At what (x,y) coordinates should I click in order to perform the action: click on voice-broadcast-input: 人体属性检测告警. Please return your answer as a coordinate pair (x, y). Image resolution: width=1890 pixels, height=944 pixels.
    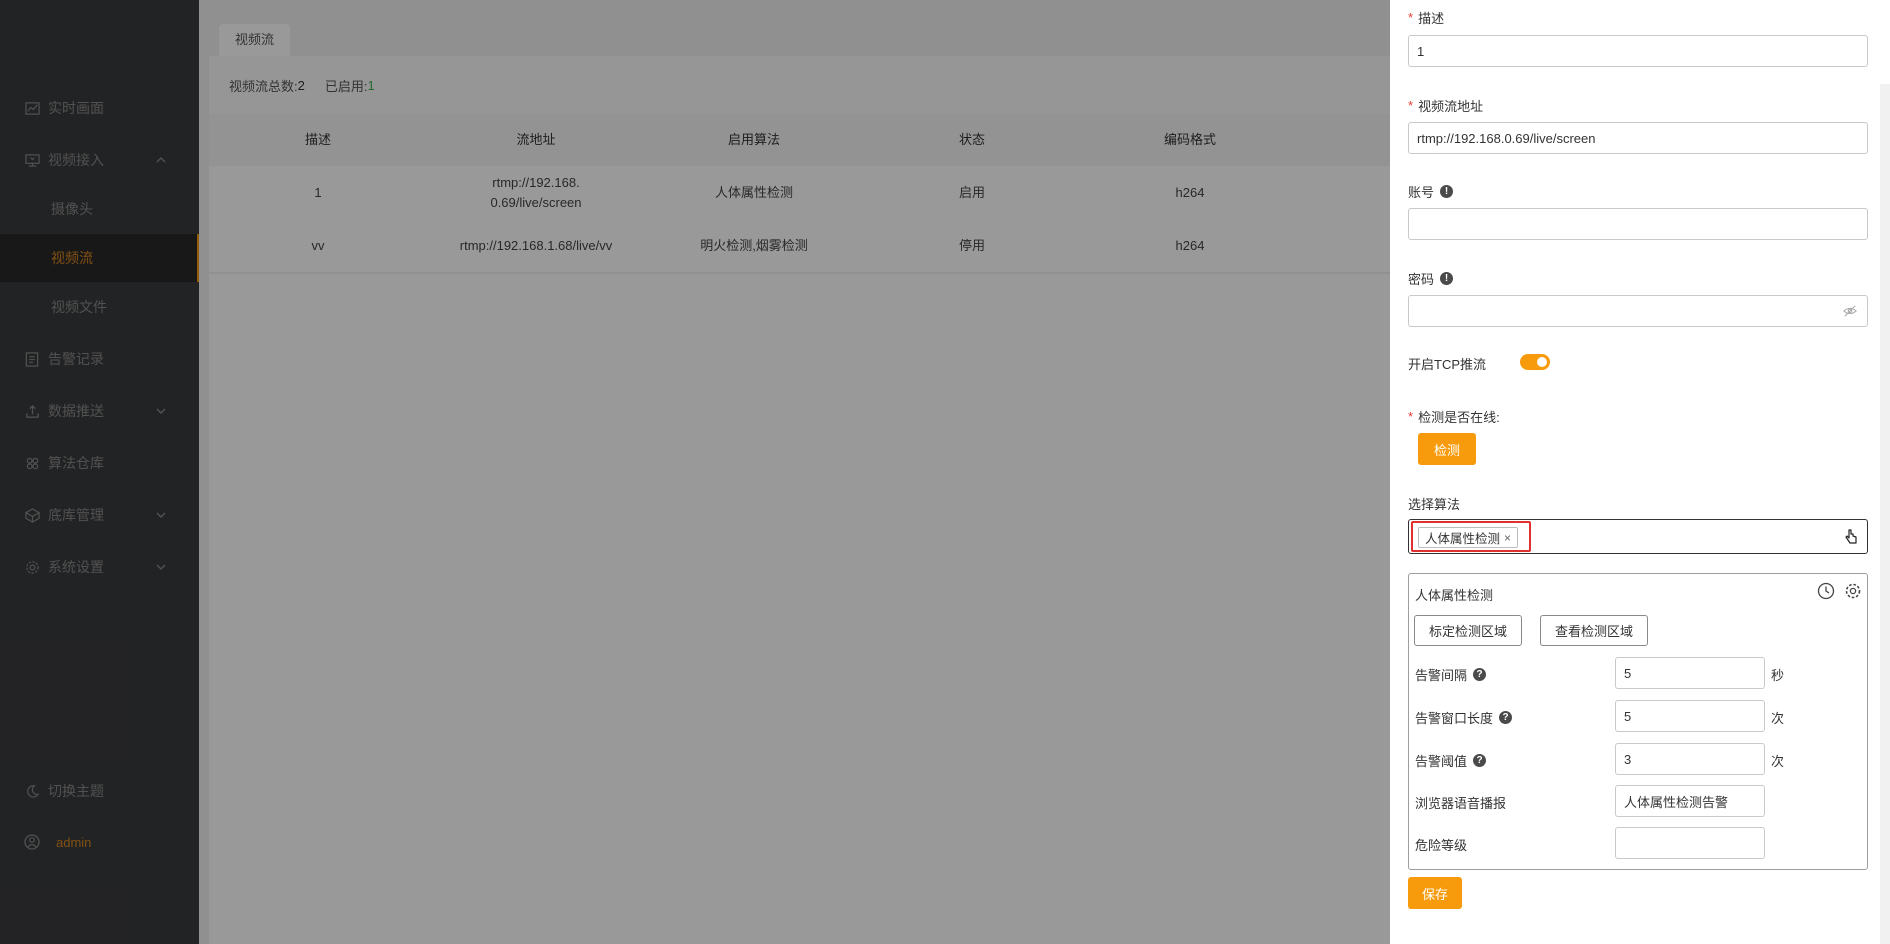
    Looking at the image, I should click on (1690, 801).